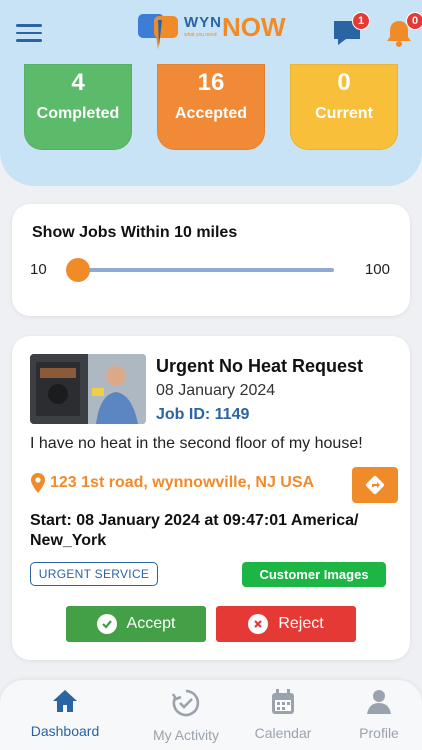 This screenshot has height=750, width=422. Describe the element at coordinates (38, 483) in the screenshot. I see `location-pin-icon` at that location.